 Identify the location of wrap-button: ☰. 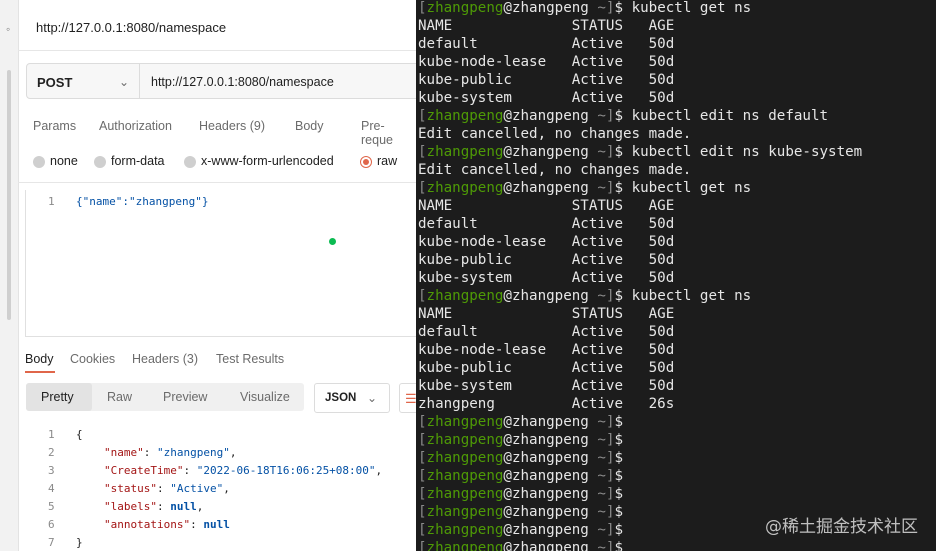
(407, 398).